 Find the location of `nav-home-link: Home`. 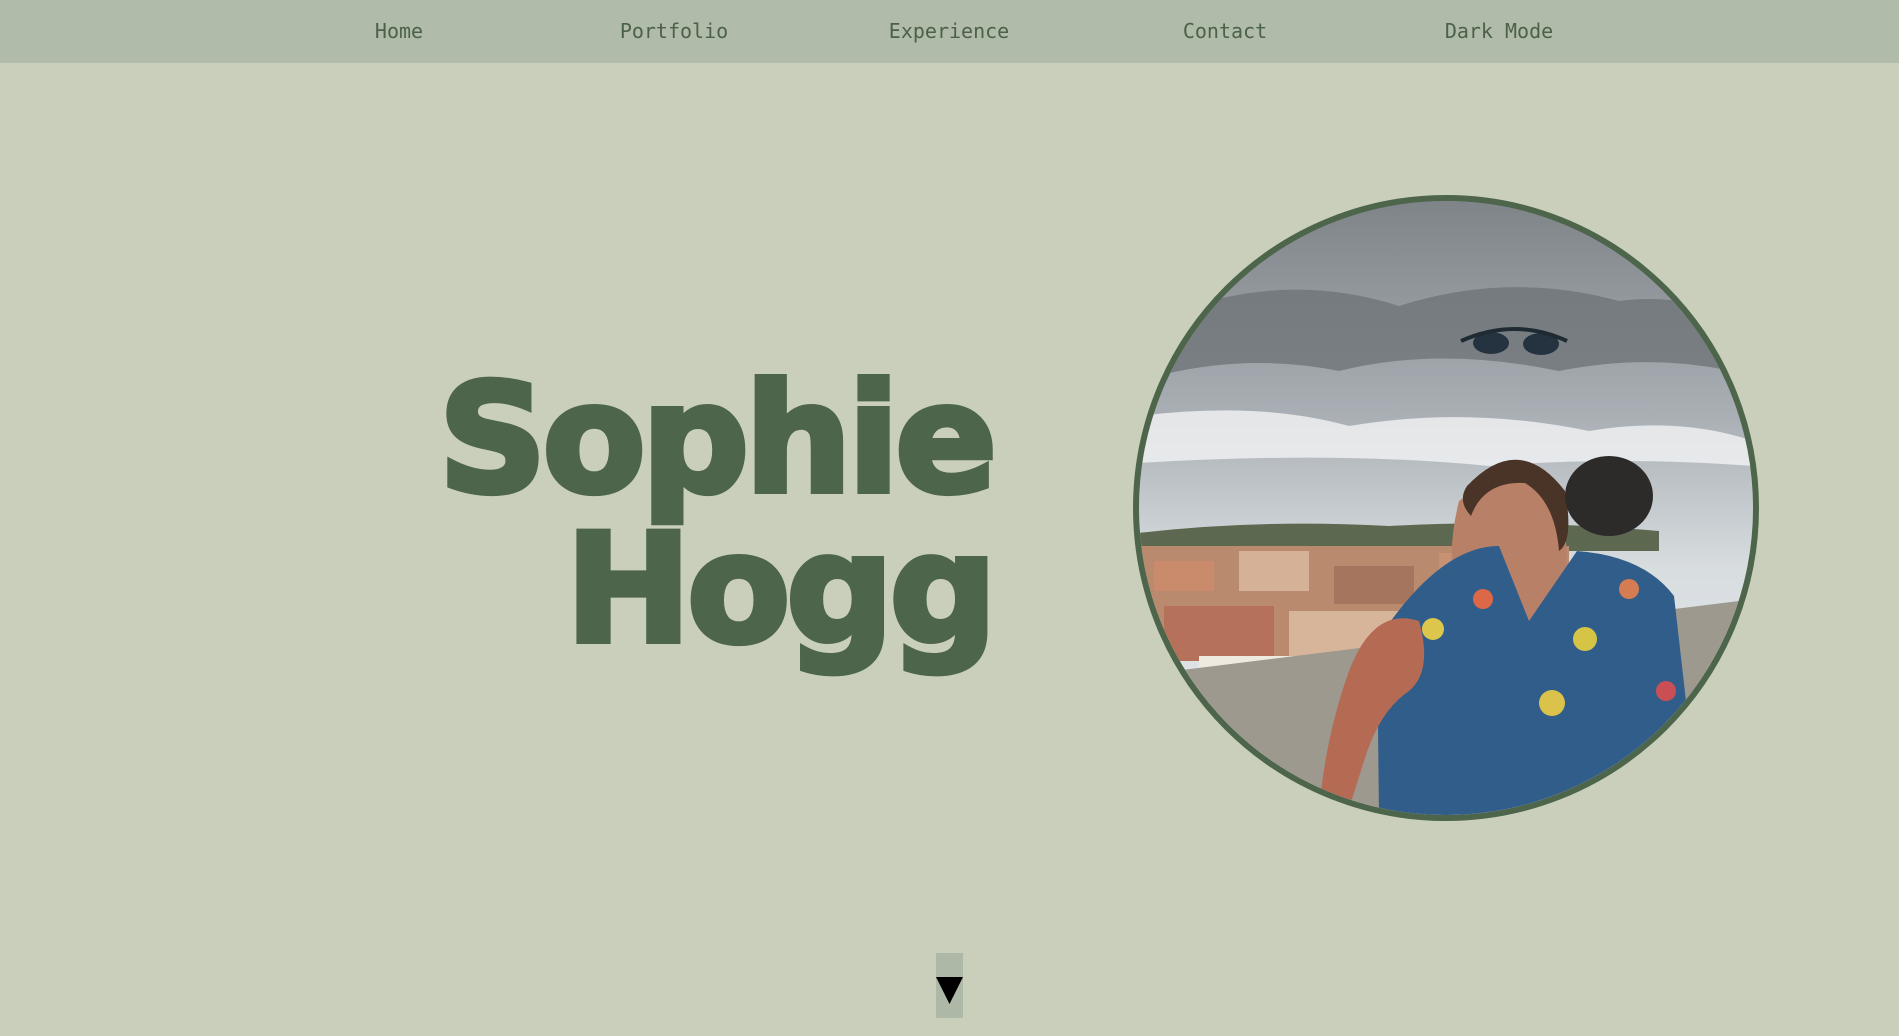

nav-home-link: Home is located at coordinates (399, 31).